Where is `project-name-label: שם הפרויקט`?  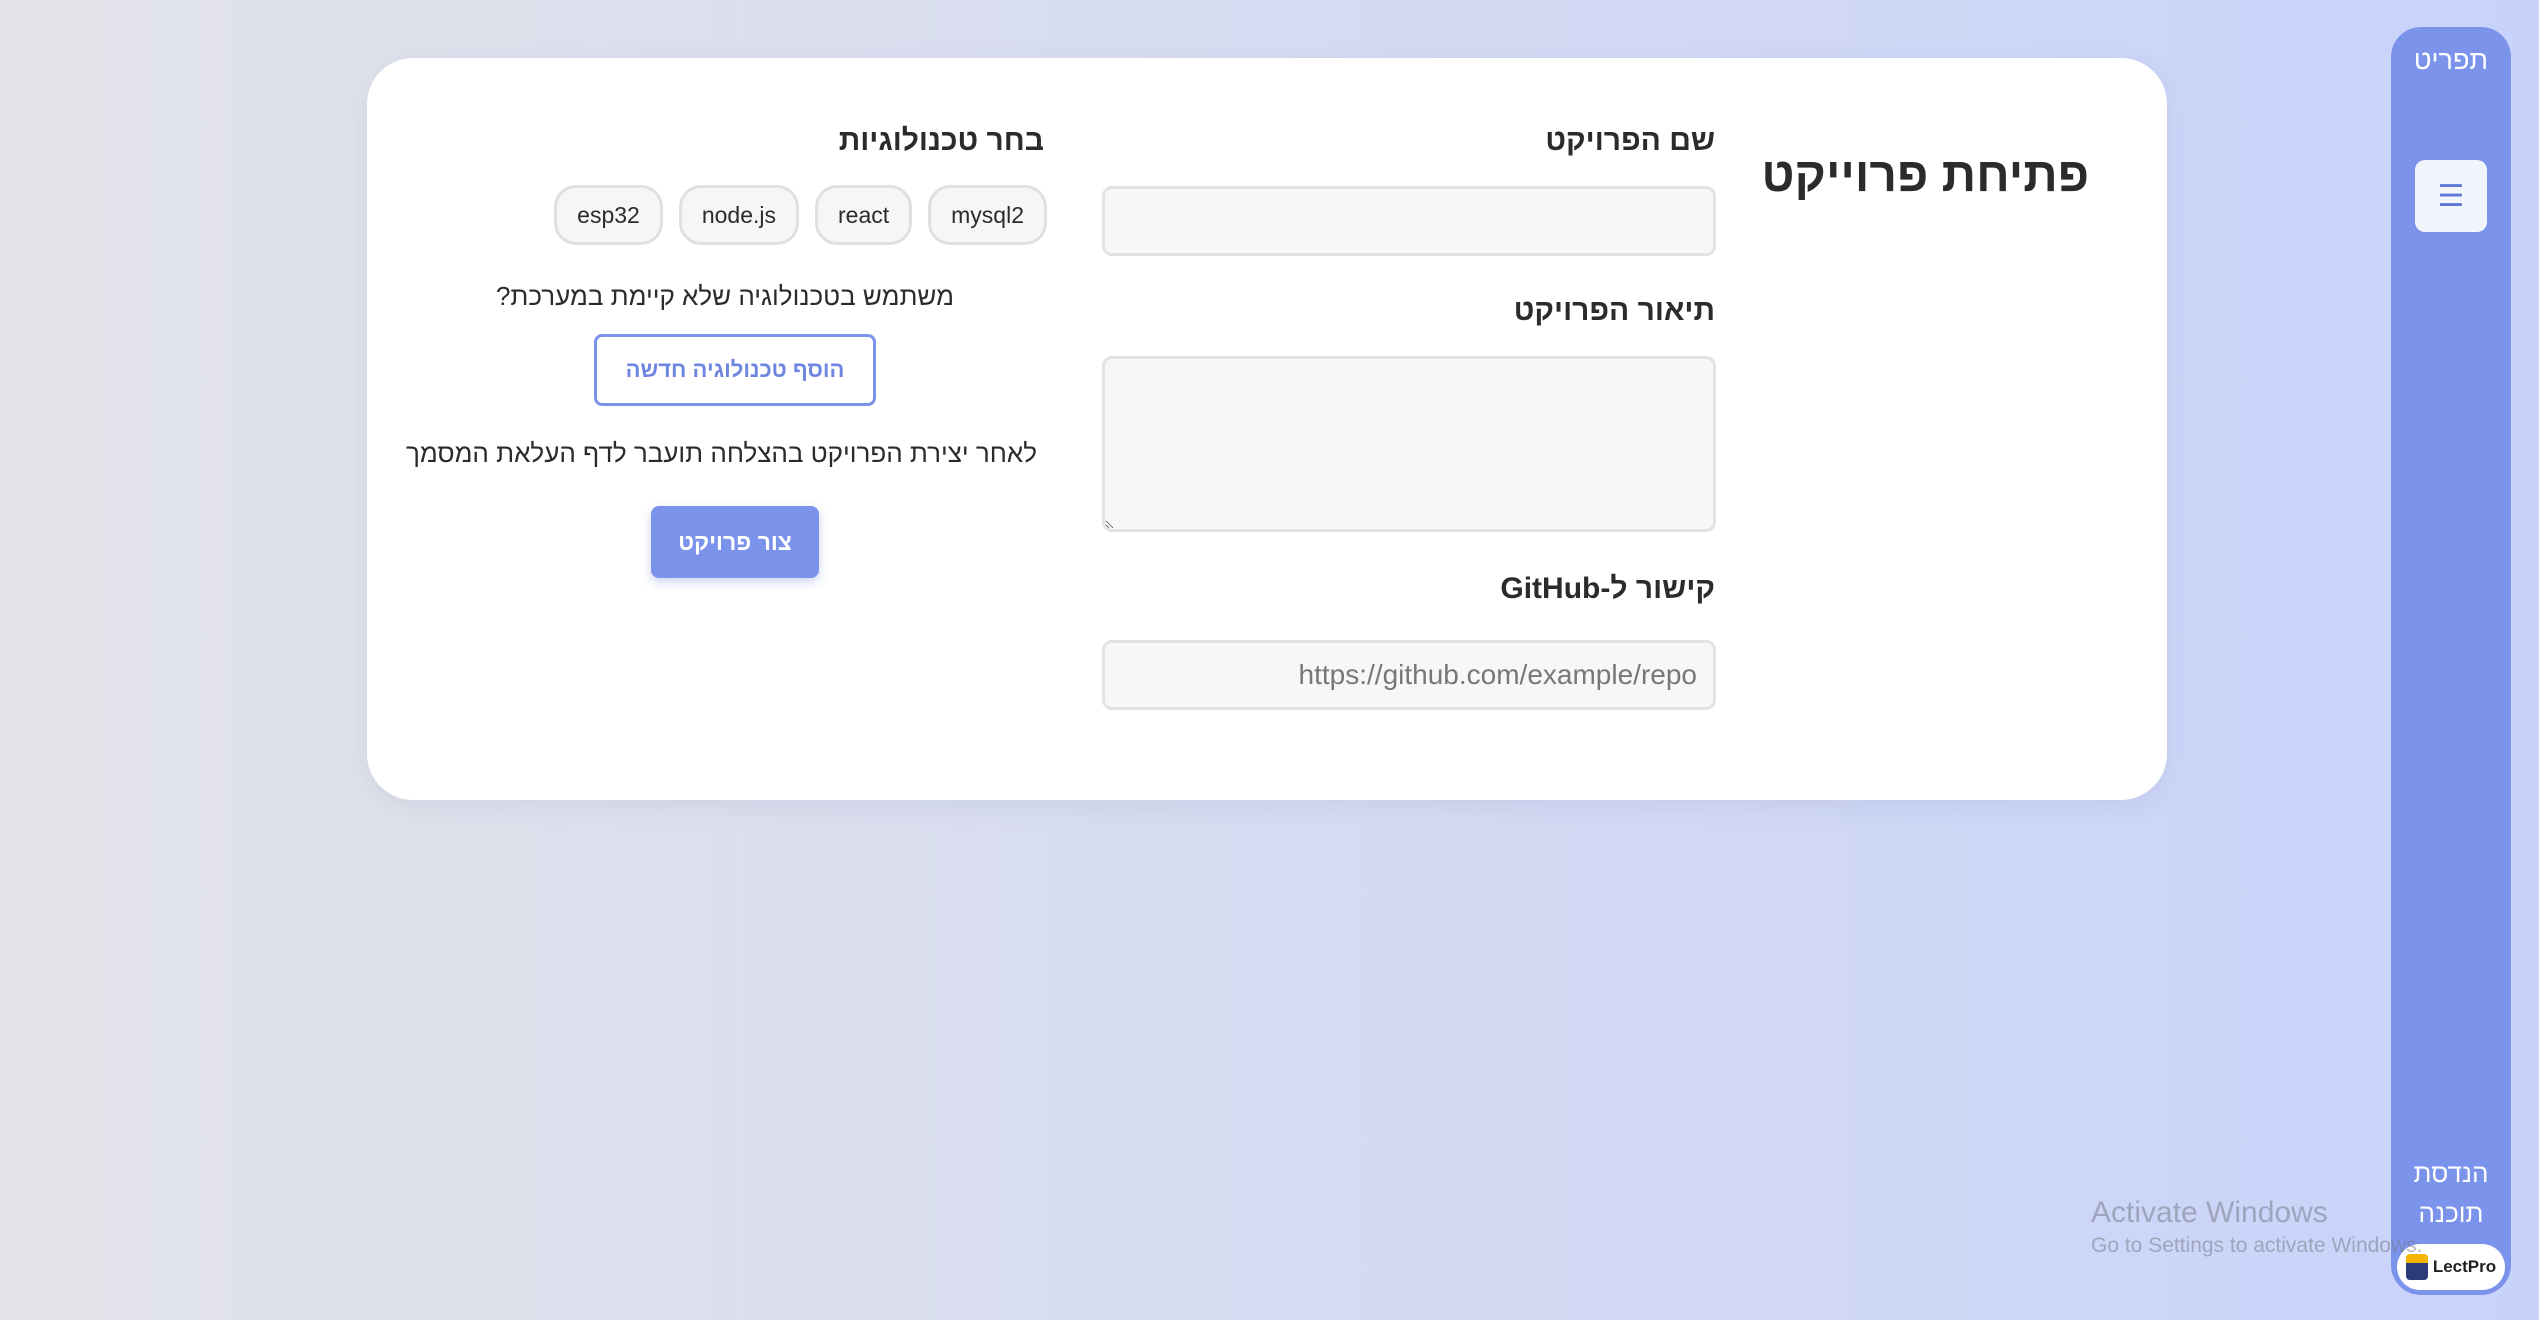 project-name-label: שם הפרויקט is located at coordinates (1630, 140).